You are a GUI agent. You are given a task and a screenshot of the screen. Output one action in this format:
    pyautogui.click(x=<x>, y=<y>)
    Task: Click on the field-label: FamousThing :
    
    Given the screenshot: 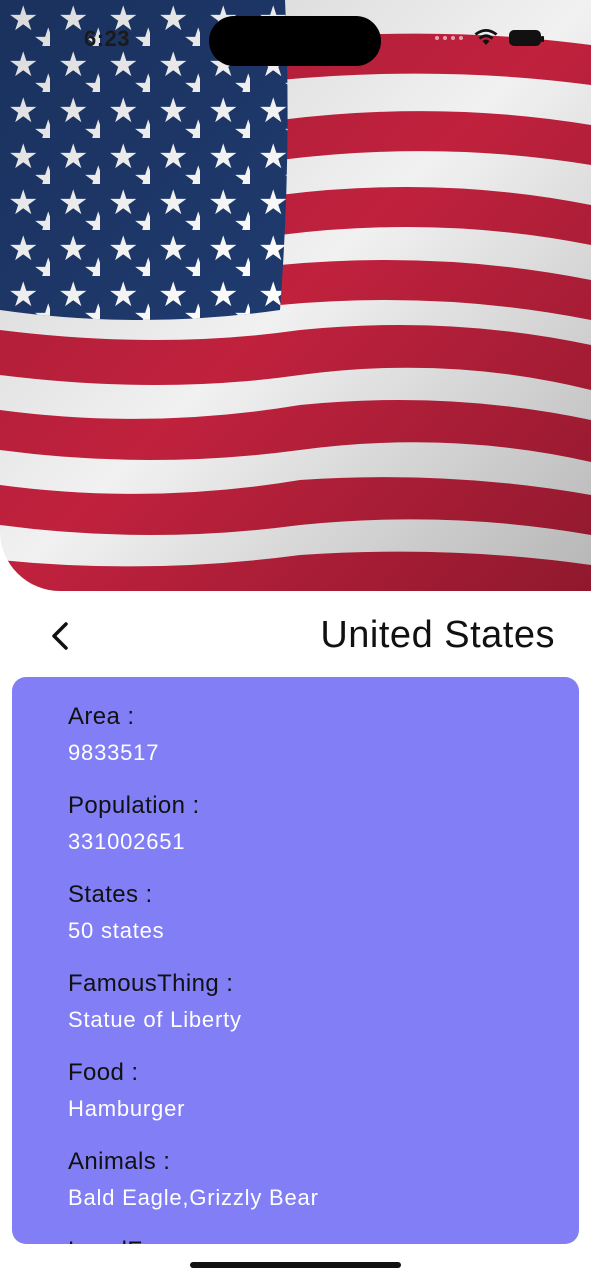 What is the action you would take?
    pyautogui.click(x=151, y=983)
    